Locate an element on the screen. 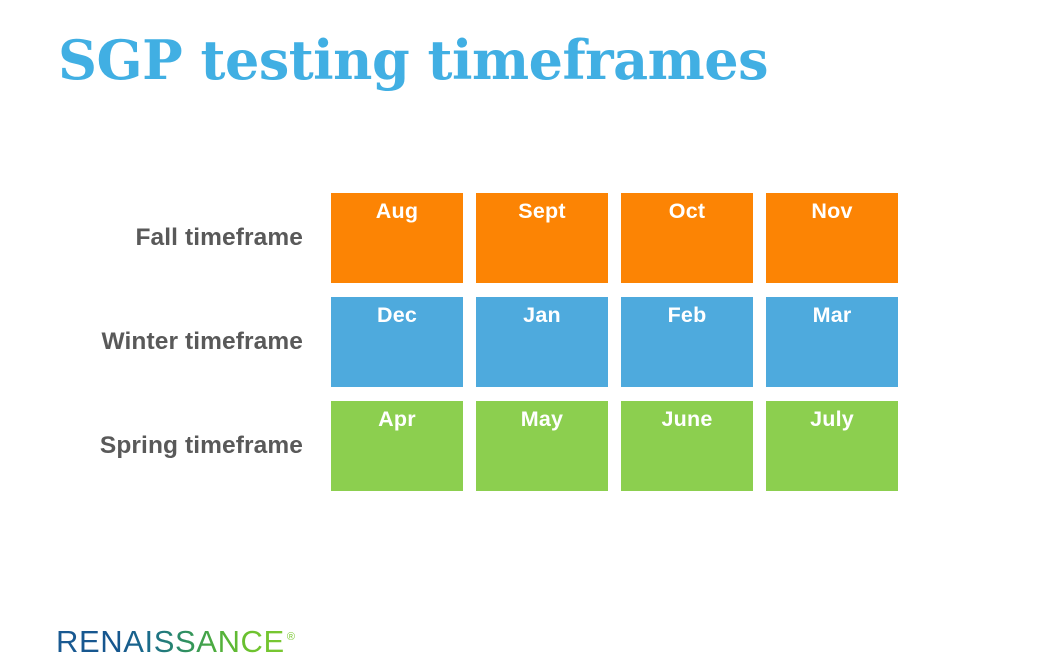 Image resolution: width=1060 pixels, height=661 pixels. renaissance-logo: RENAISSANCE ® is located at coordinates (175, 641).